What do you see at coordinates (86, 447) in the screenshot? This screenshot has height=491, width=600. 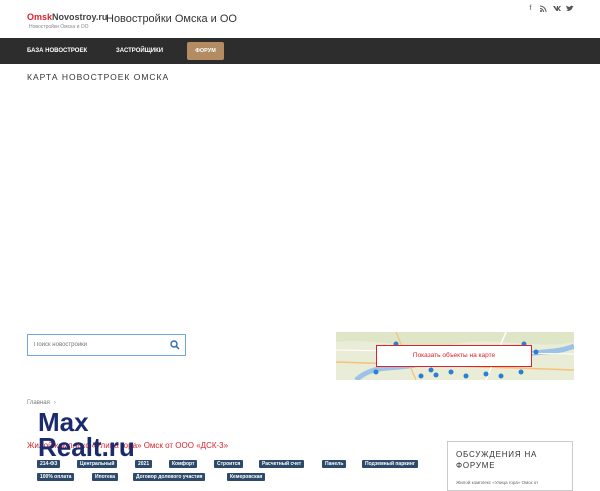 I see `watermark-line-2: Realt.ru` at bounding box center [86, 447].